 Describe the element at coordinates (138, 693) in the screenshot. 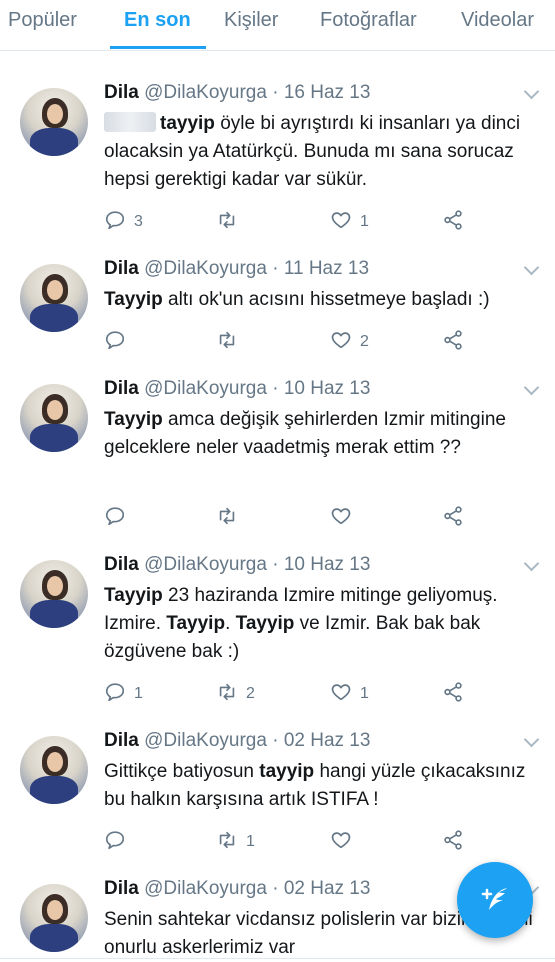

I see `reply-count: 1` at that location.